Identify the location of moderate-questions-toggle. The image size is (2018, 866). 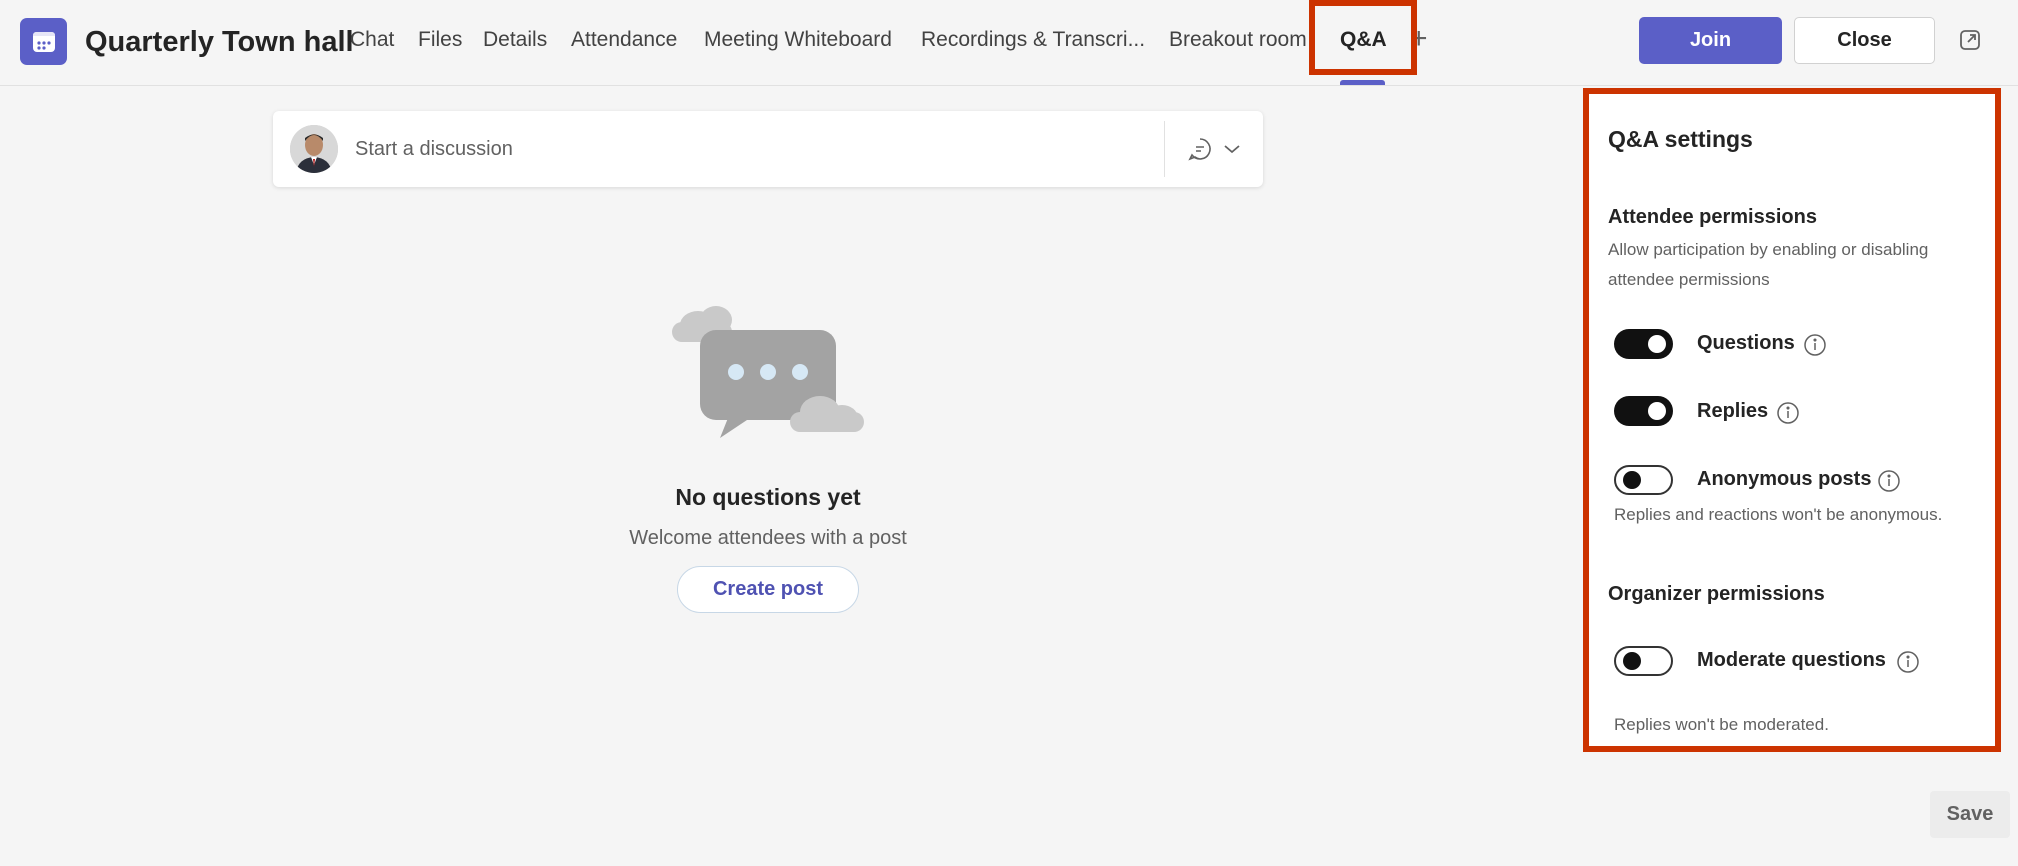
(1643, 661).